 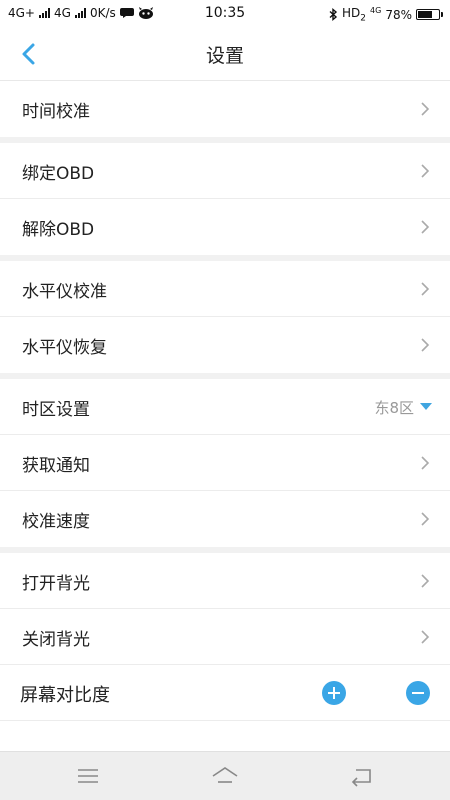 I want to click on row-backlight-off: 关闭背光, so click(x=225, y=637).